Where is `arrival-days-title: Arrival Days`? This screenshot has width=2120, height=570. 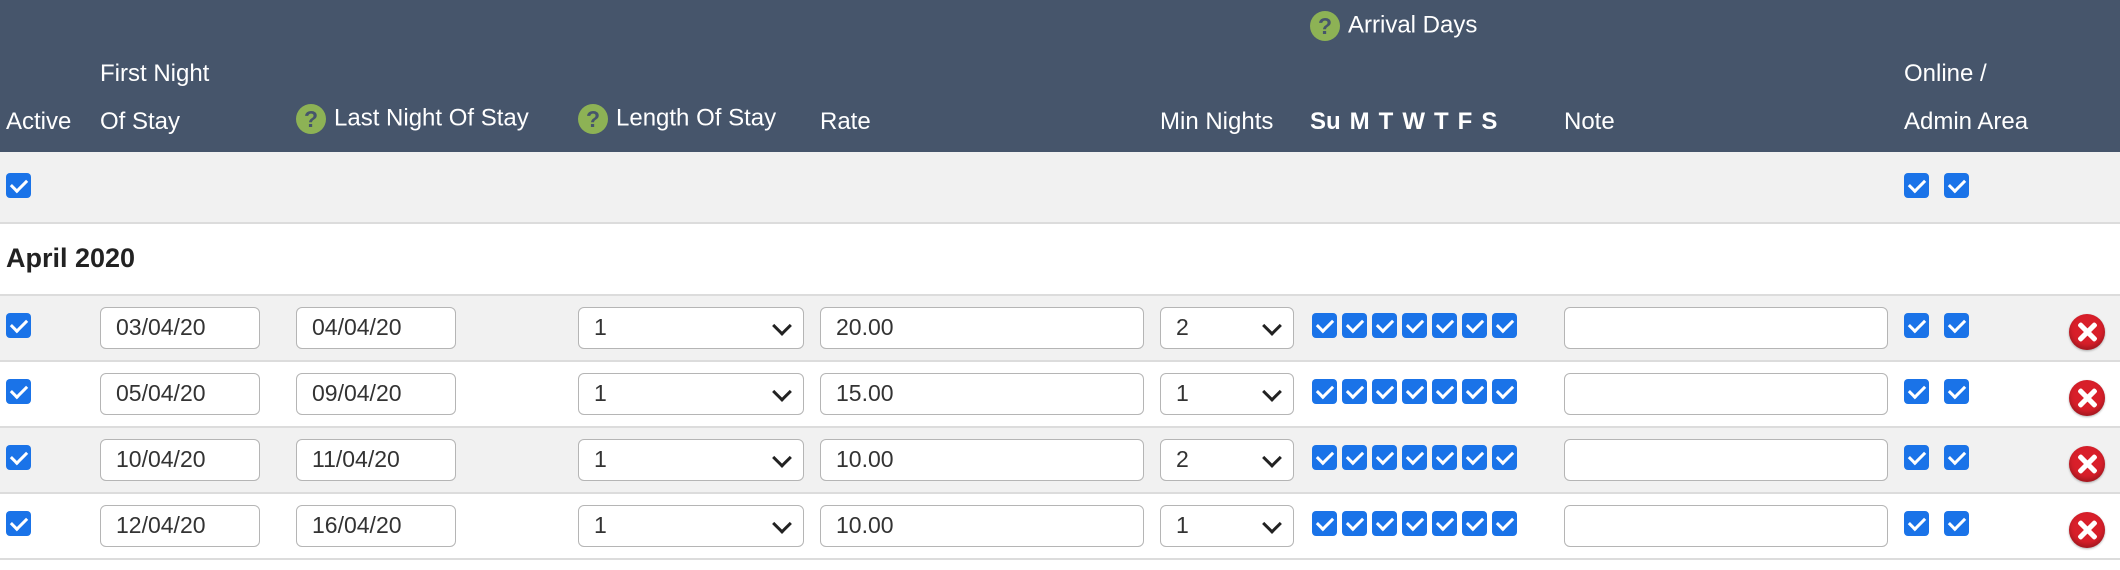 arrival-days-title: Arrival Days is located at coordinates (1413, 25).